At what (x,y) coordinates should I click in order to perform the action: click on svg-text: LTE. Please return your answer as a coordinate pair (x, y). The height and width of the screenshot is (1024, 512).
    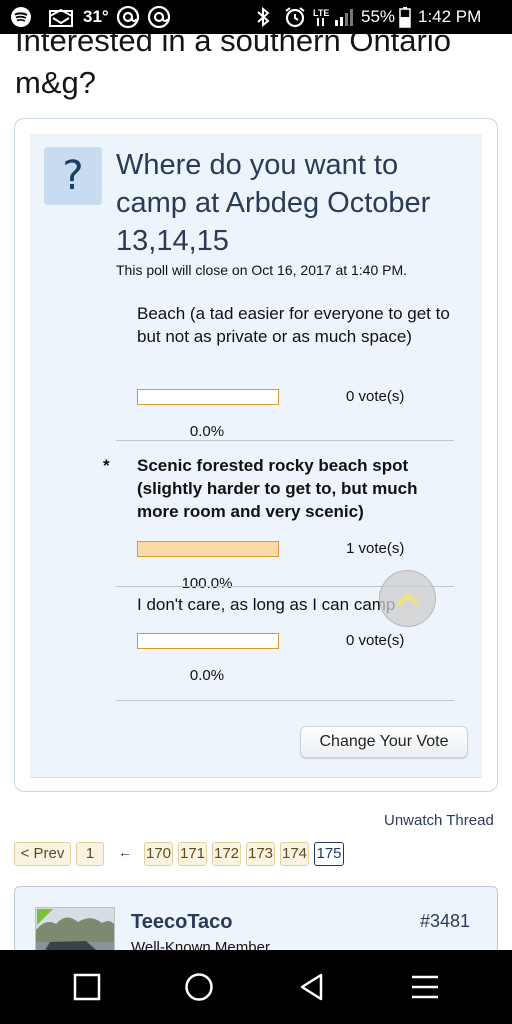
    Looking at the image, I should click on (321, 13).